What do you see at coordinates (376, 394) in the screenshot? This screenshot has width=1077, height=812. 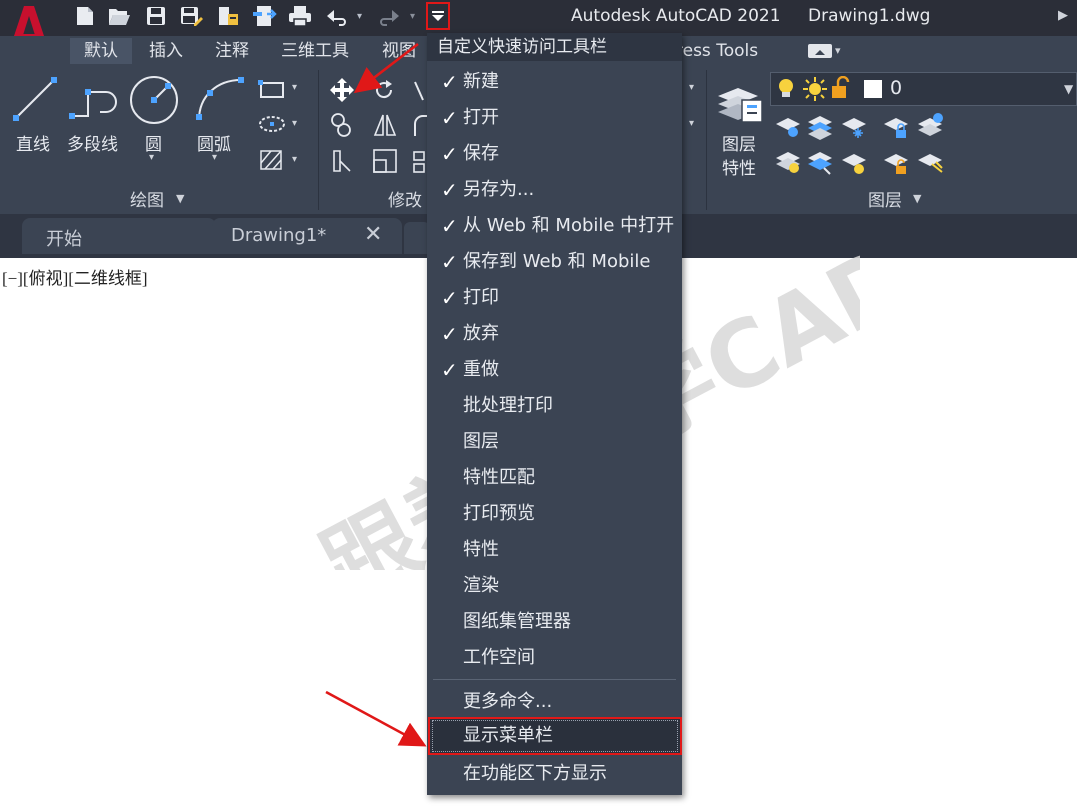 I see `annotation-arrows` at bounding box center [376, 394].